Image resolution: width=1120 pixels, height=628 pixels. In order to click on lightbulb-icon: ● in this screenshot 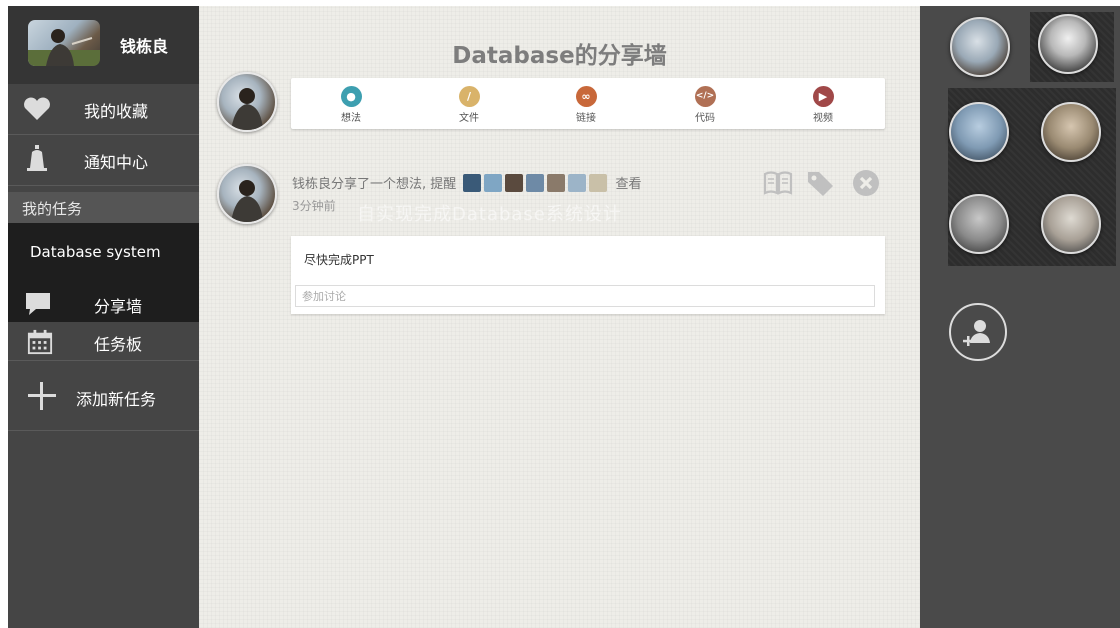, I will do `click(351, 96)`.